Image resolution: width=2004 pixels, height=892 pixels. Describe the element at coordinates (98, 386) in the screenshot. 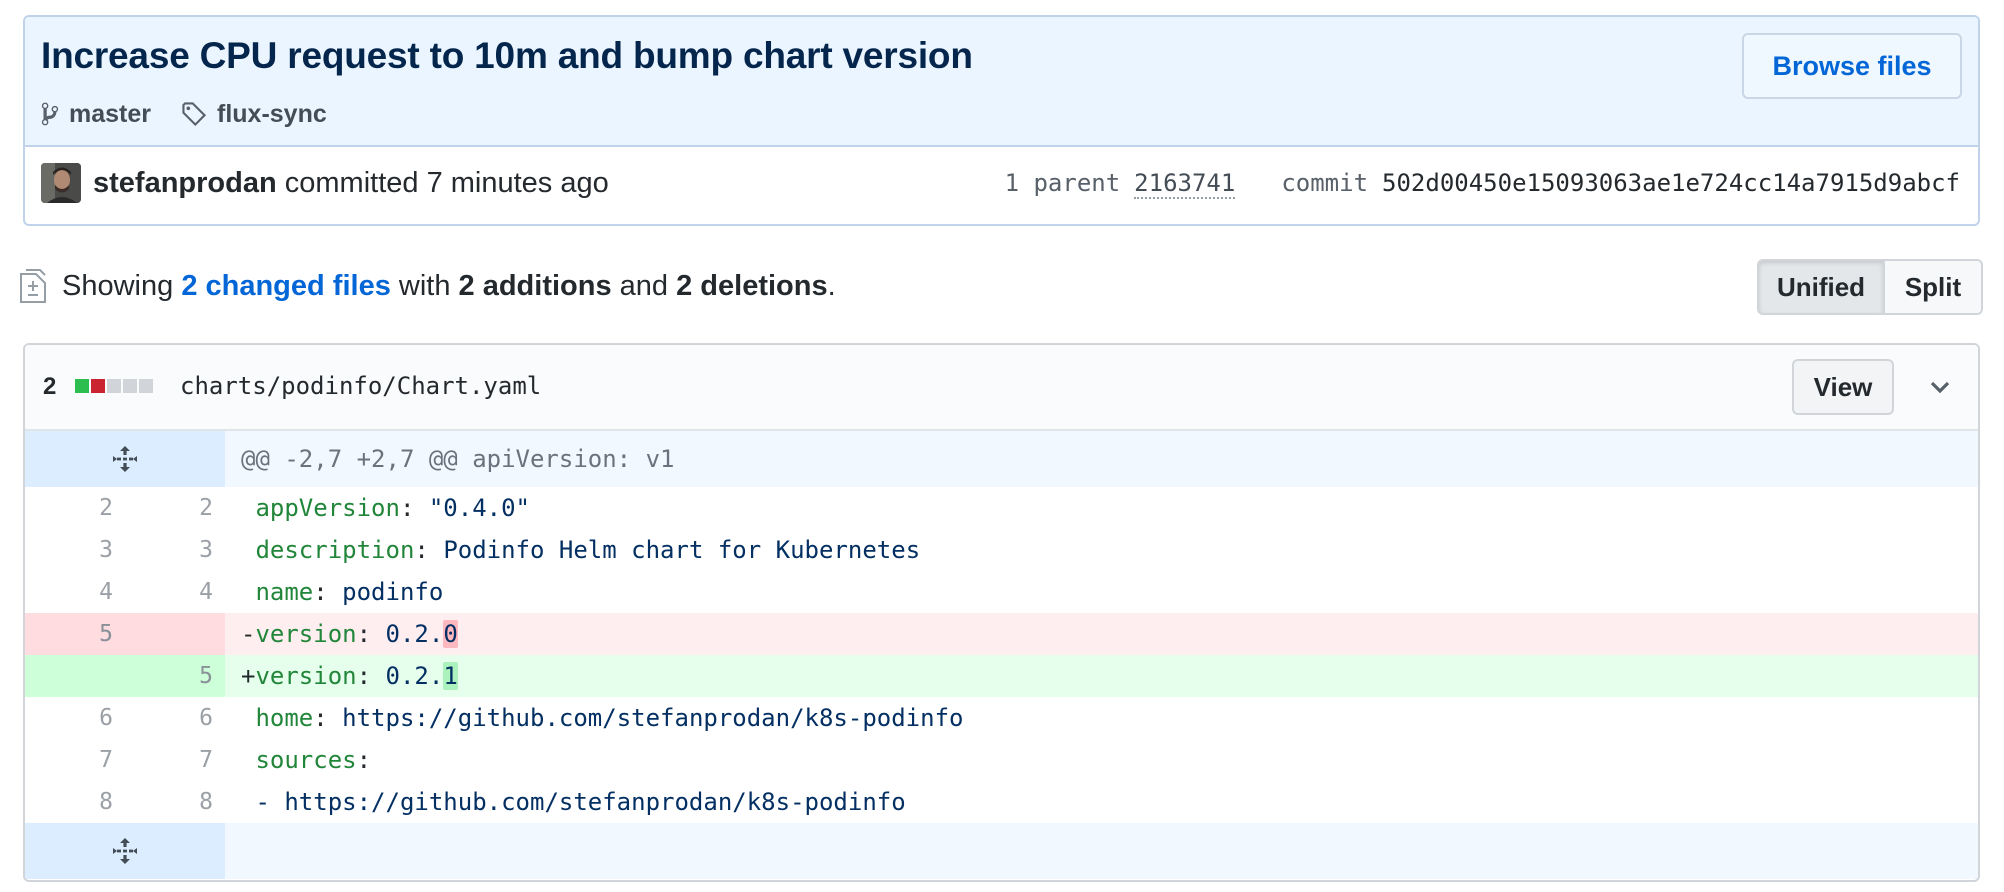

I see `diffstat-deletion-block` at that location.